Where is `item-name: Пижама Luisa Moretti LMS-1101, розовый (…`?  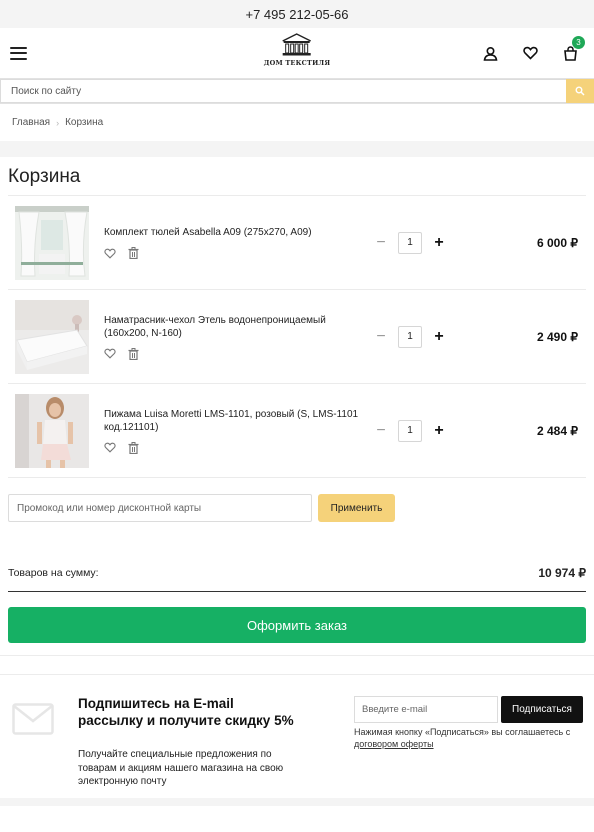
item-name: Пижама Luisa Moretti LMS-1101, розовый (… is located at coordinates (238, 421).